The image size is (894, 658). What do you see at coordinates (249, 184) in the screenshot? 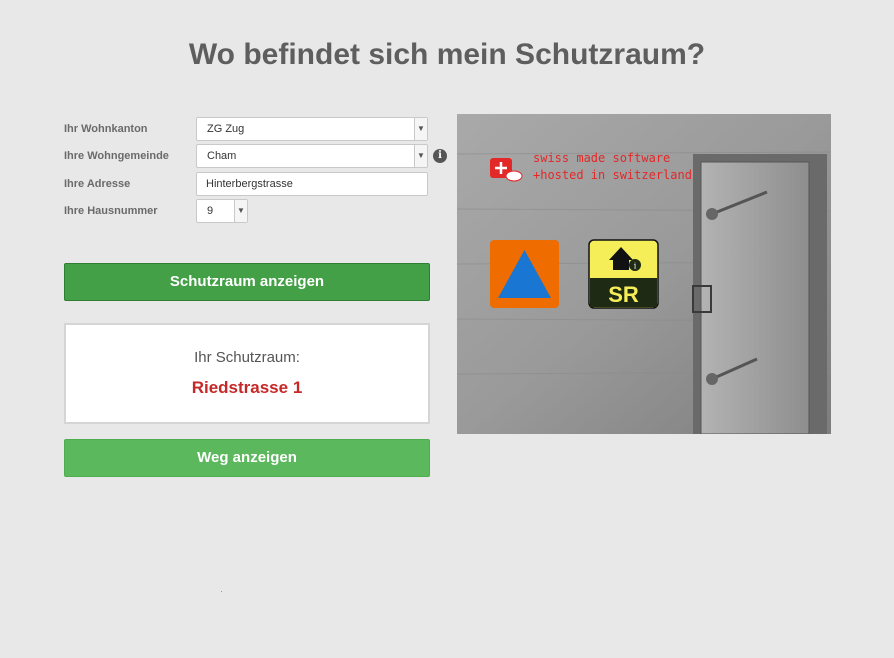
I see `address-value: Hinterbergstrasse` at bounding box center [249, 184].